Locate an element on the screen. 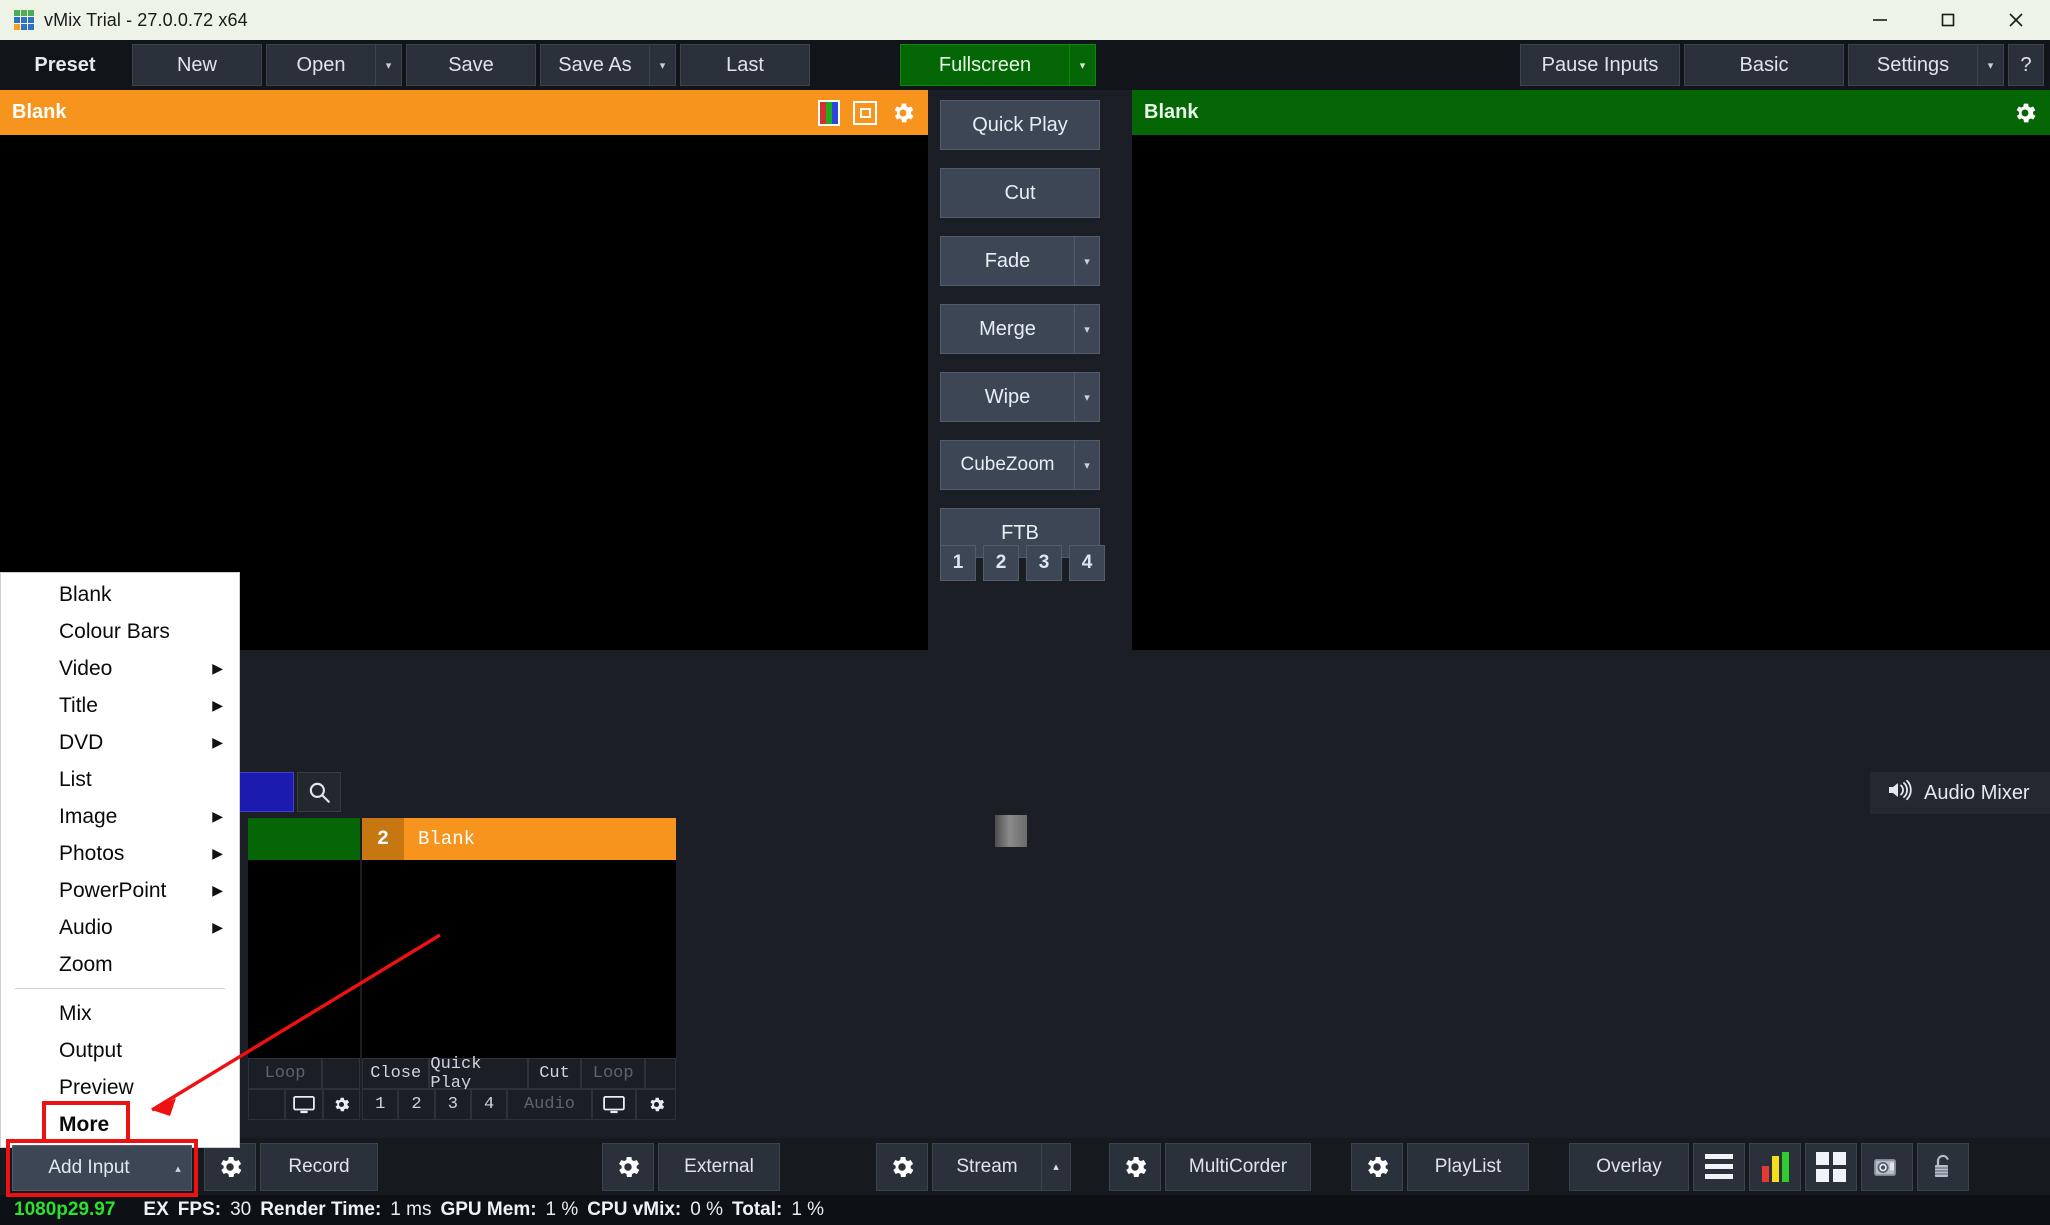  open-dropdown-arrow-icon: ▾ is located at coordinates (389, 65).